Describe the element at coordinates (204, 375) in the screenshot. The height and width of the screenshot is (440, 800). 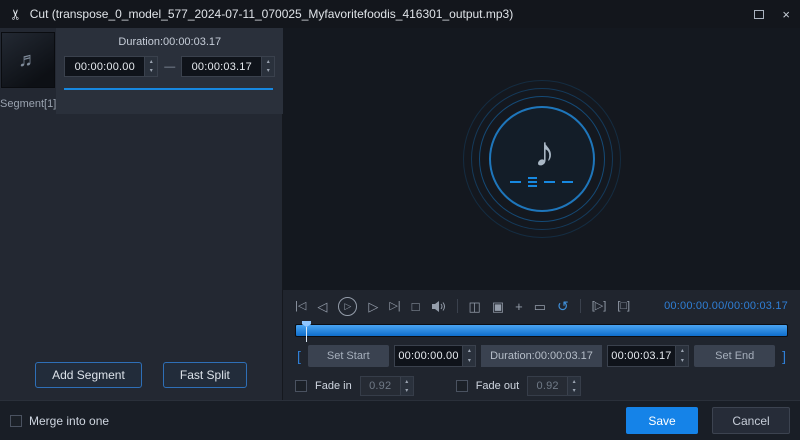
I see `fast-split-button: Fast Split` at that location.